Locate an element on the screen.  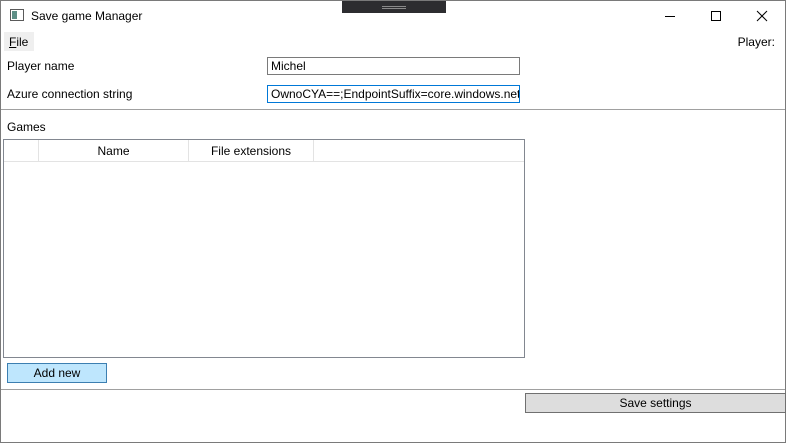
save-settings-button: Save settings is located at coordinates (655, 403).